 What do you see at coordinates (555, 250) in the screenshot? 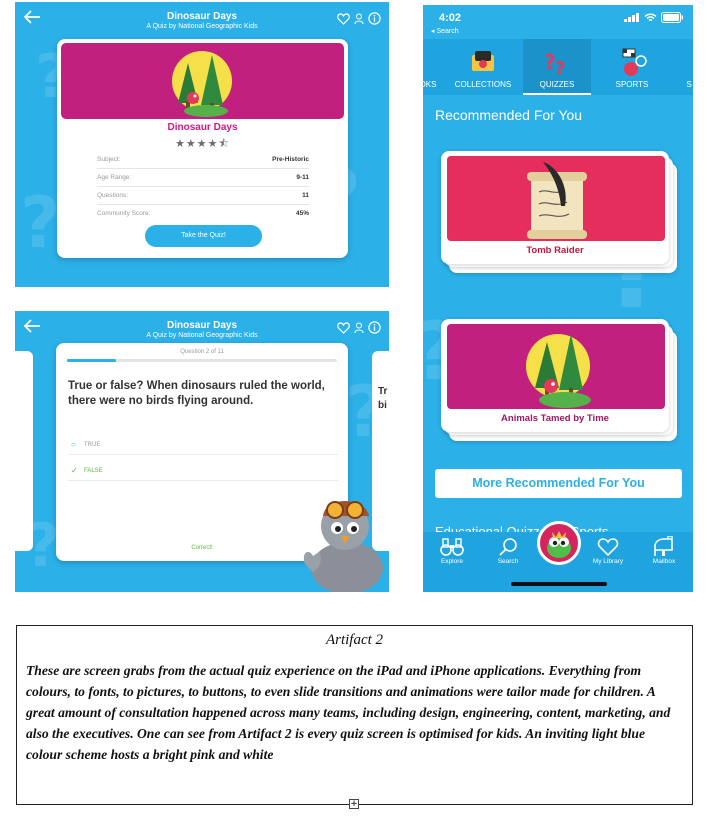
I see `quiz-card-title: Tomb Raider` at bounding box center [555, 250].